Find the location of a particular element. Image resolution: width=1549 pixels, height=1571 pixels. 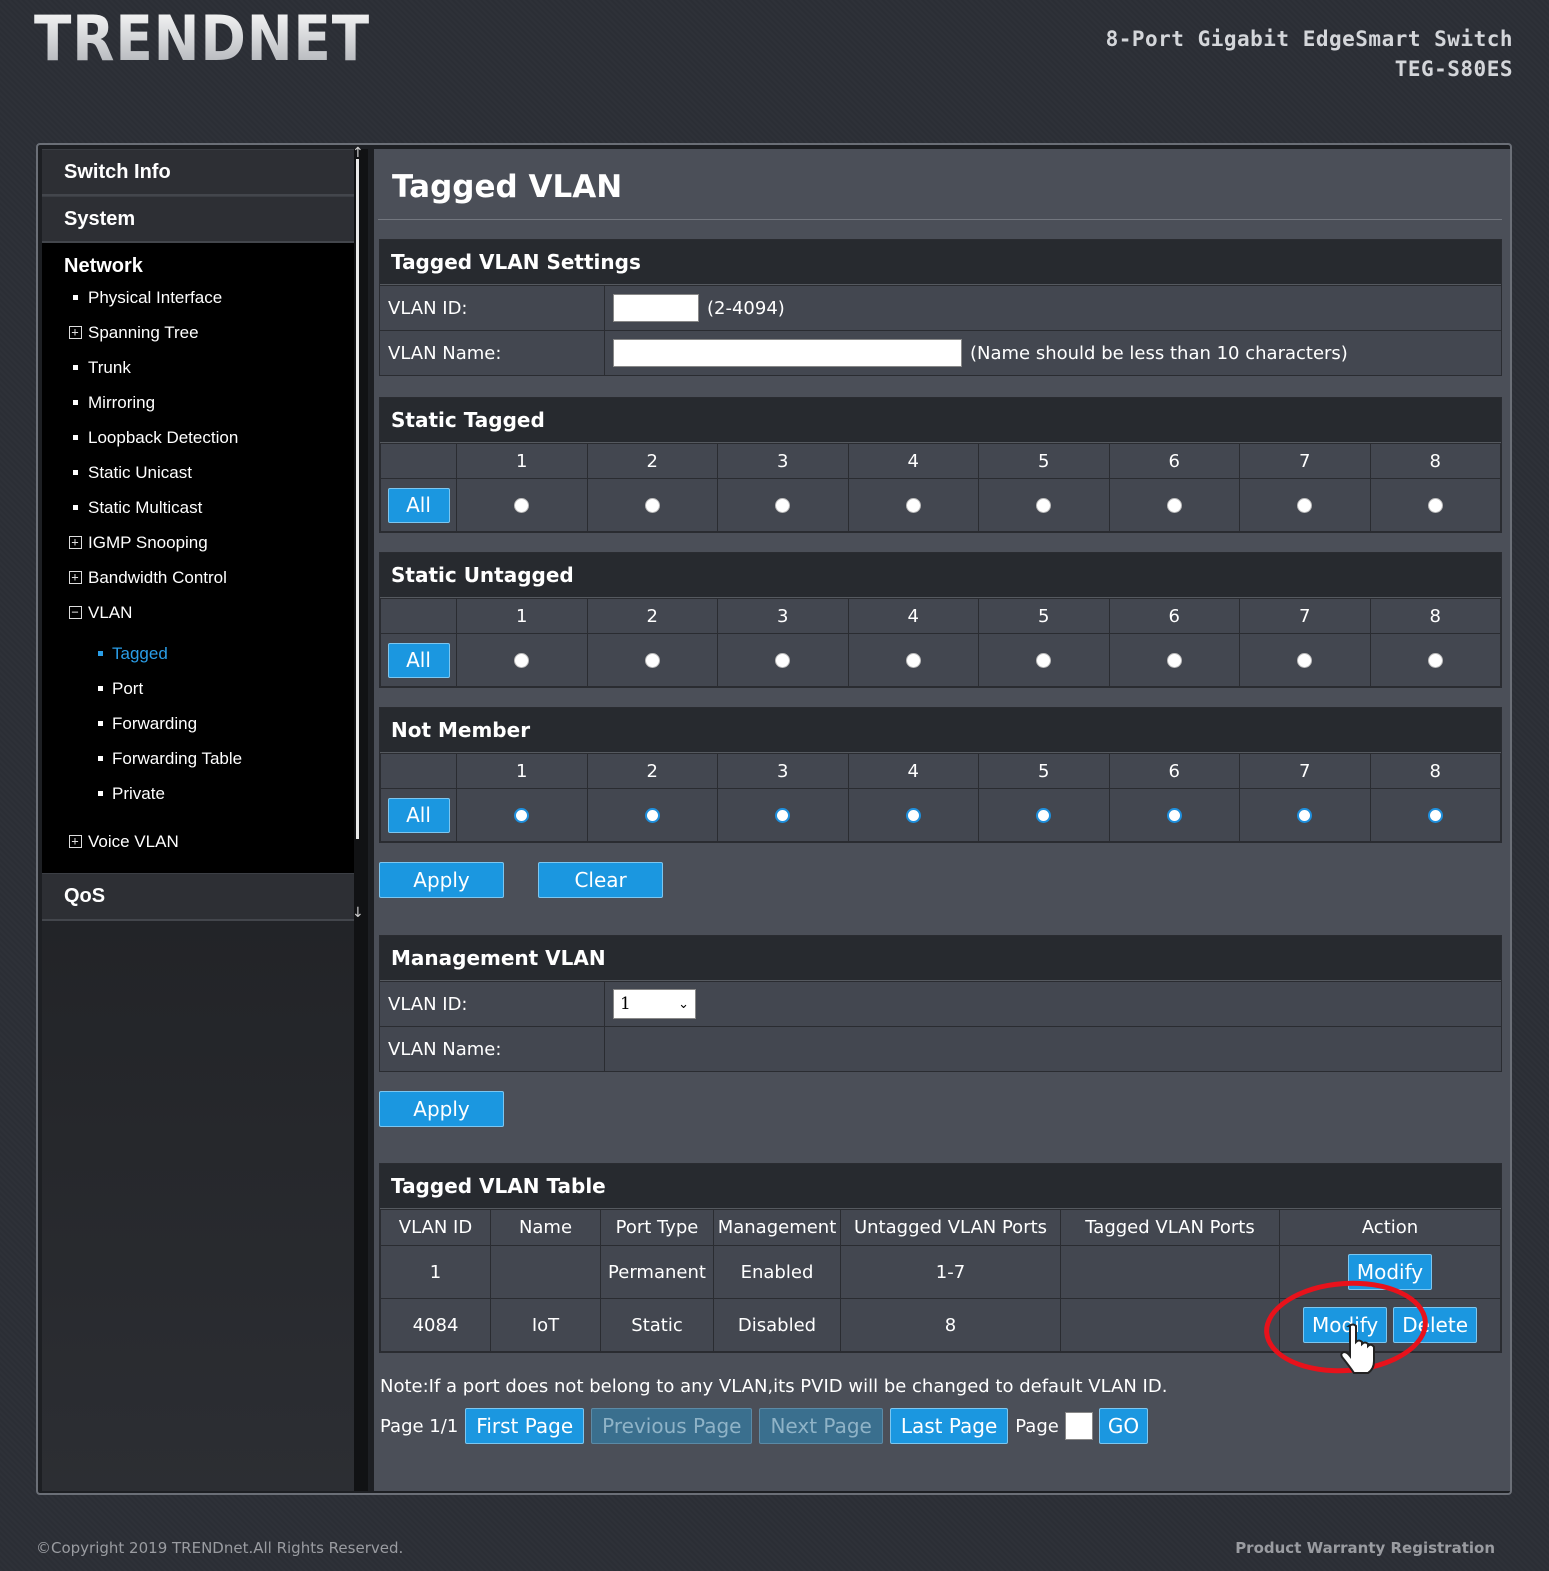

sidebar-item-igmp-snooping: + IGMP Snooping is located at coordinates (198, 542).